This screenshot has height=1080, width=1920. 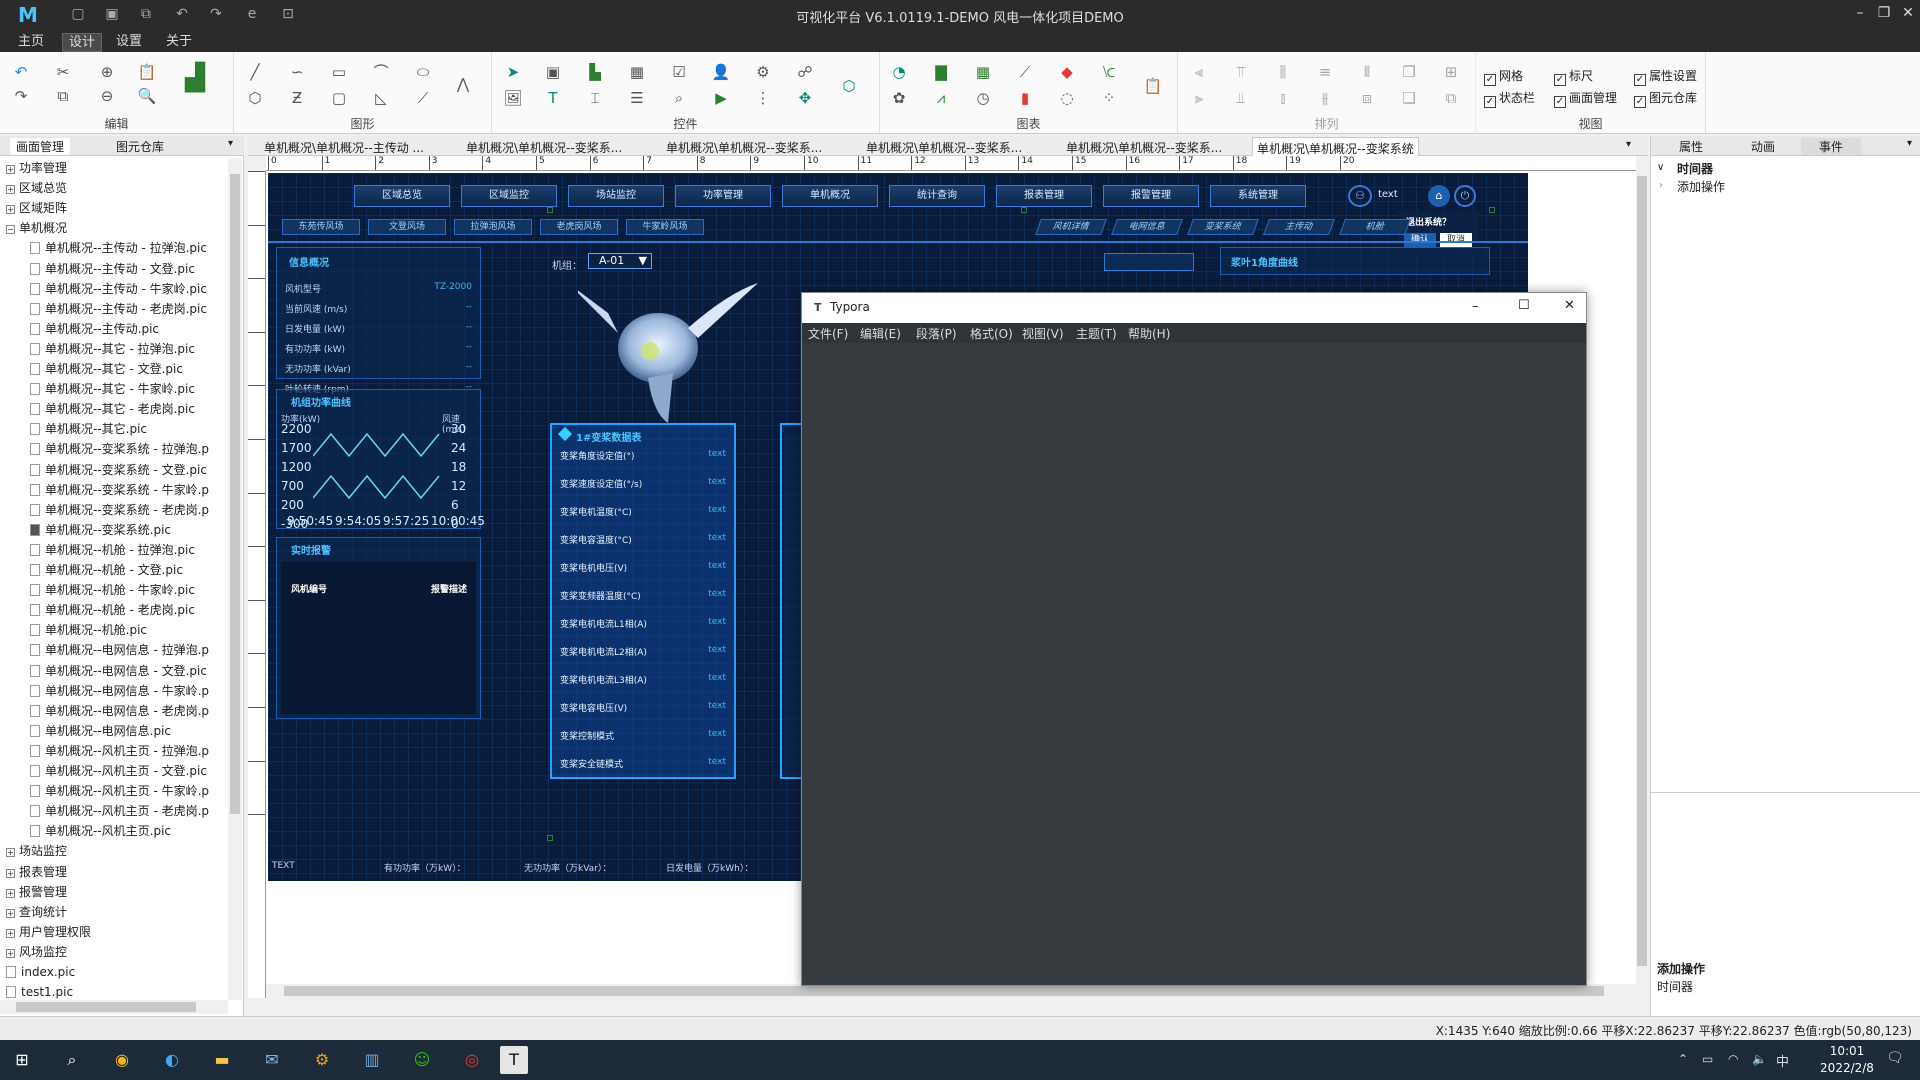 I want to click on paste-icon: 📋, so click(x=147, y=72).